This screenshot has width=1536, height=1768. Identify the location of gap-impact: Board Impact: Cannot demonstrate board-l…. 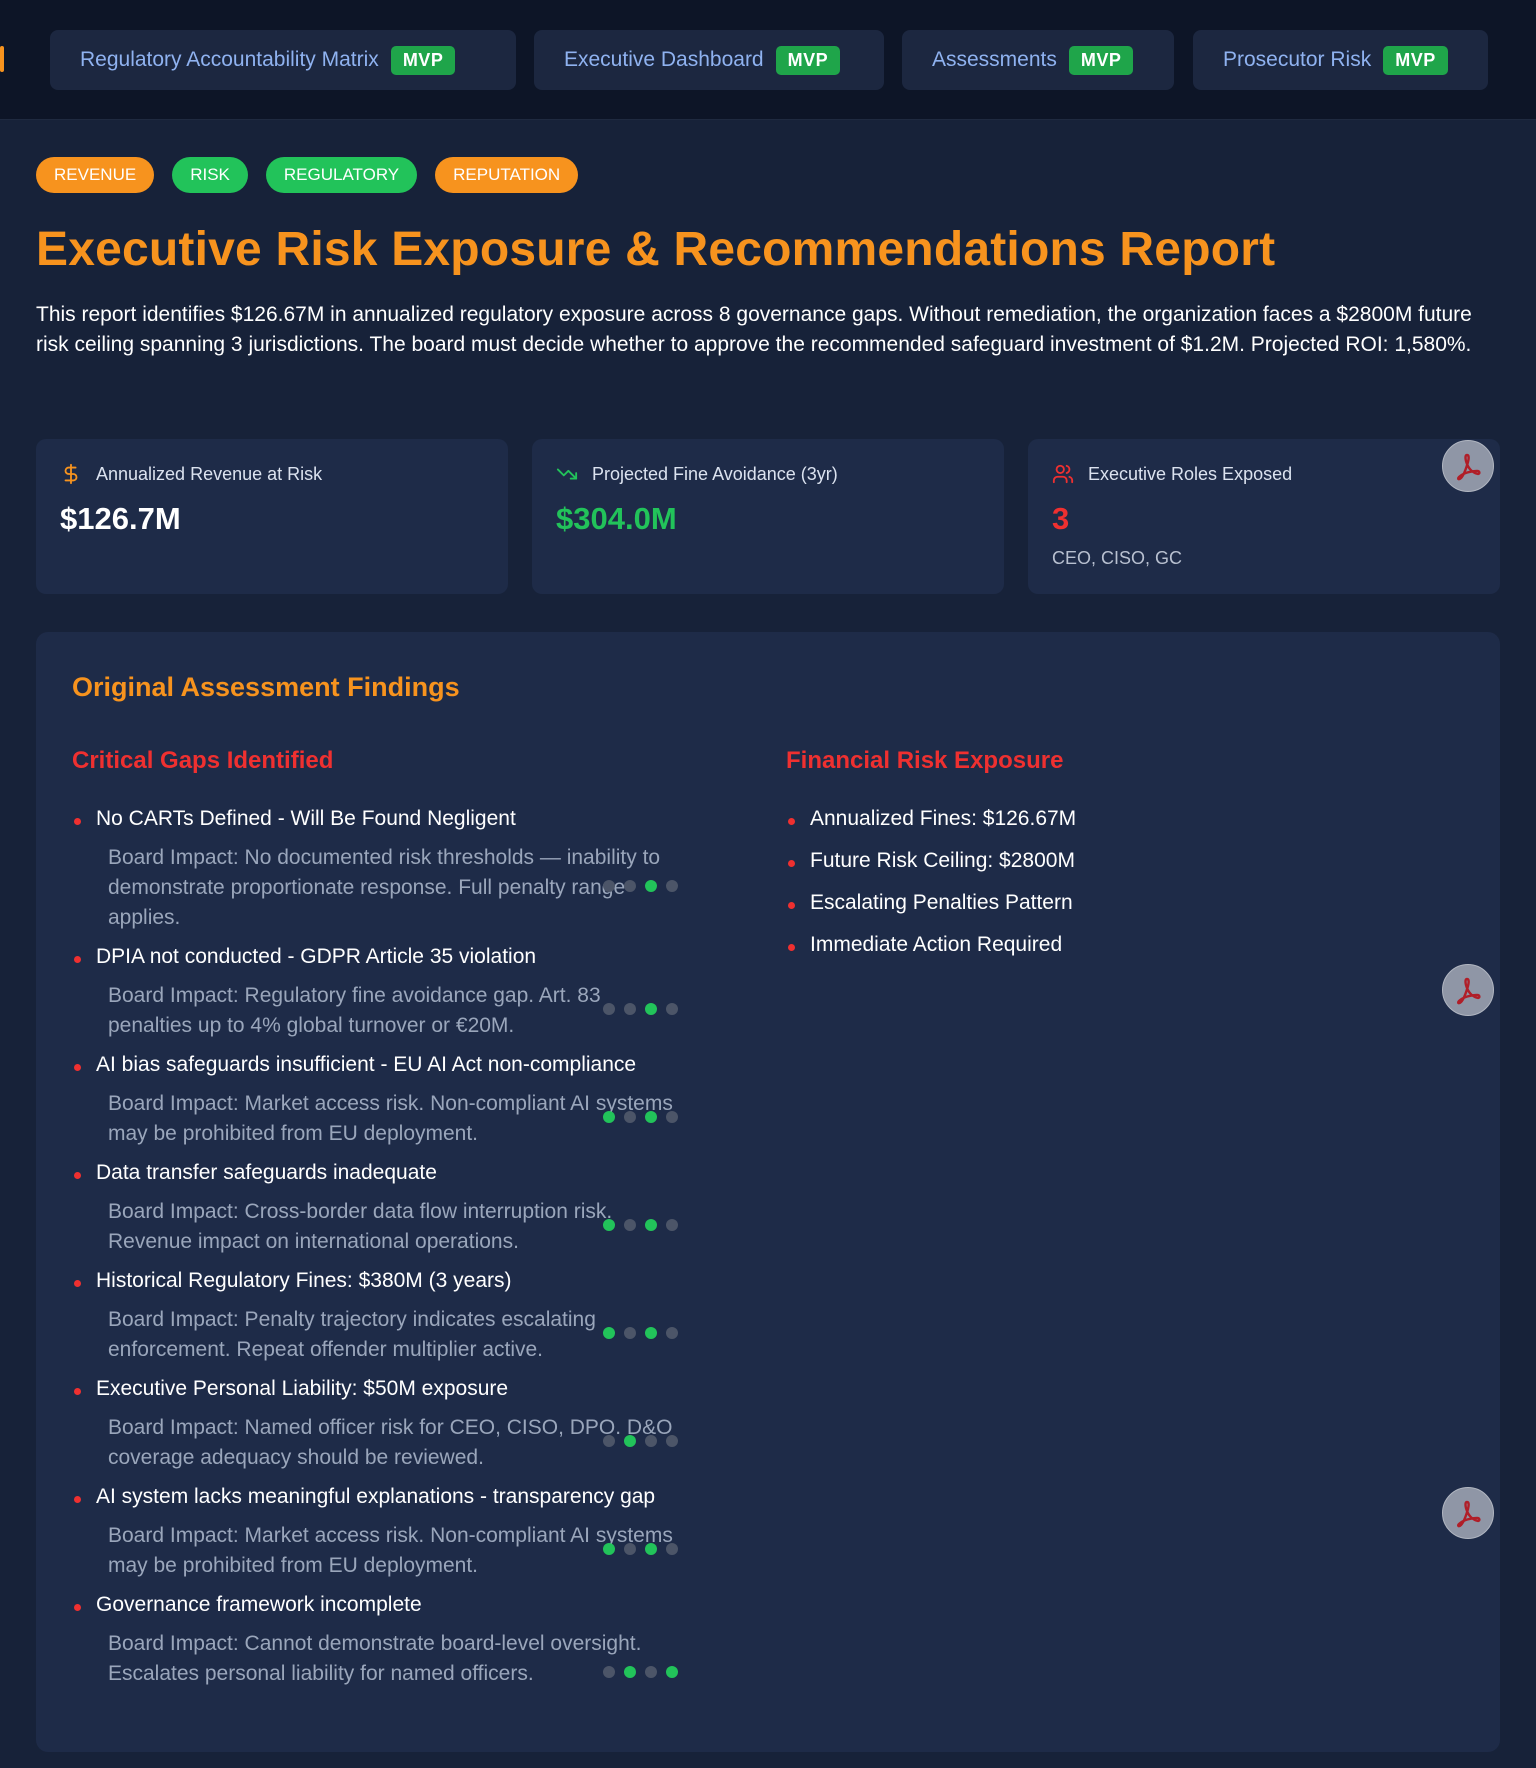
(375, 1658).